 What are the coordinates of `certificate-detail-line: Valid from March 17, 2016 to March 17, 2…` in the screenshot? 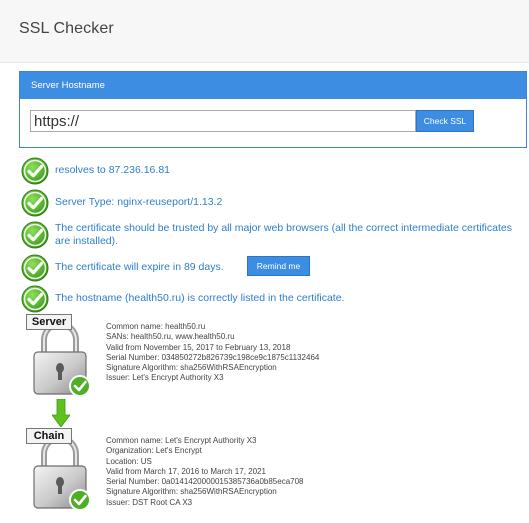 It's located at (186, 471).